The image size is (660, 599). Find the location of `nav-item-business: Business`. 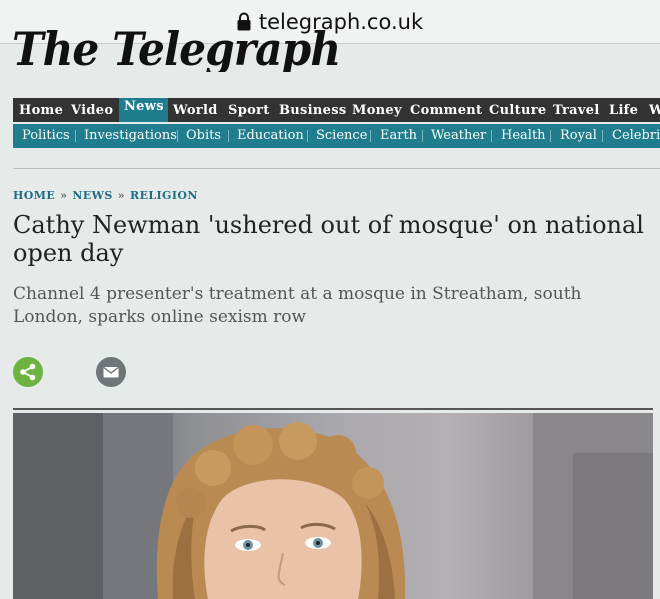

nav-item-business: Business is located at coordinates (312, 110).